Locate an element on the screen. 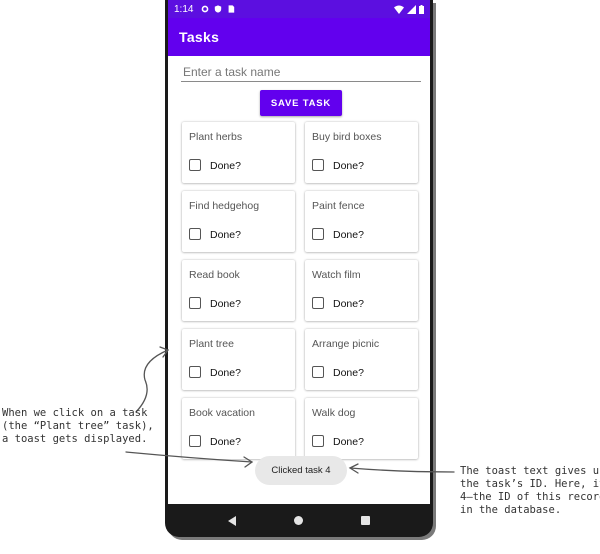  sim-card-icon is located at coordinates (232, 9).